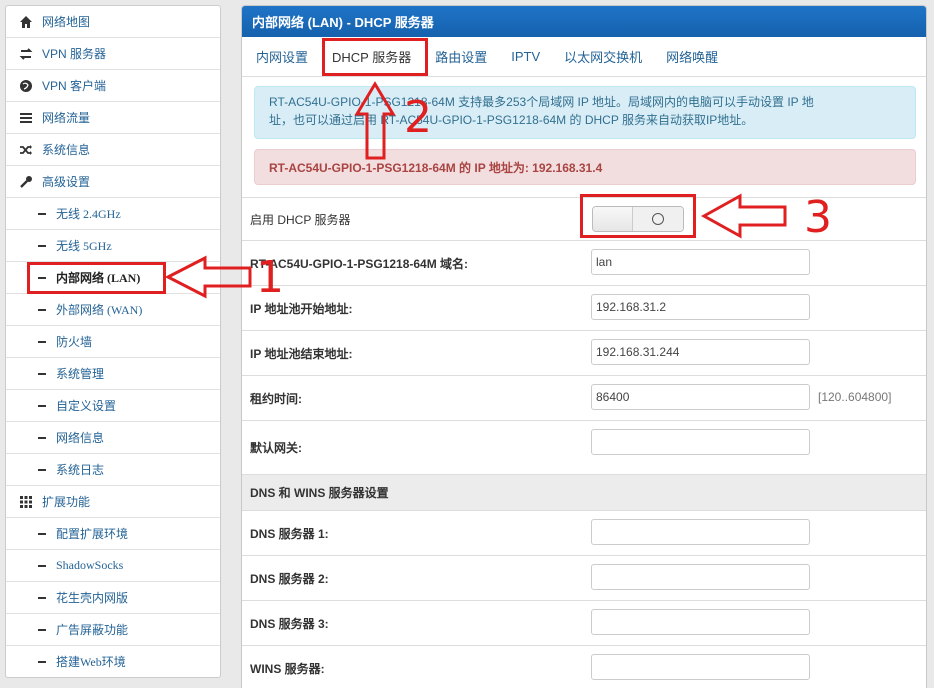 The width and height of the screenshot is (934, 688). What do you see at coordinates (66, 182) in the screenshot?
I see `sidebar-item-label: 高级设置` at bounding box center [66, 182].